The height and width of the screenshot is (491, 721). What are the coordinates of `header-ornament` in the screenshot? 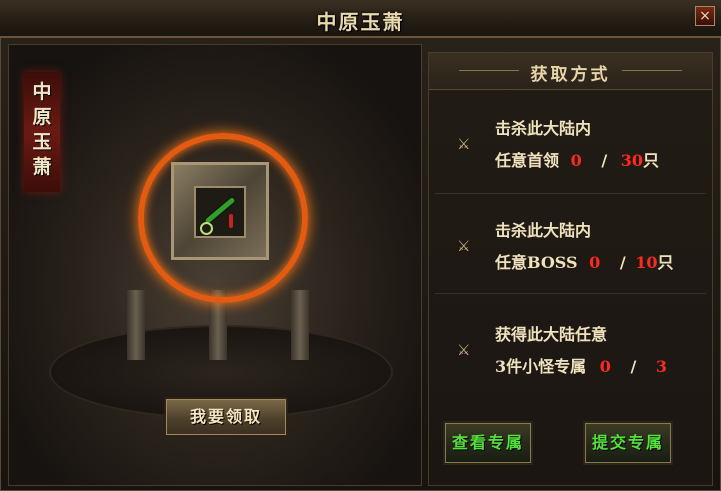 It's located at (652, 70).